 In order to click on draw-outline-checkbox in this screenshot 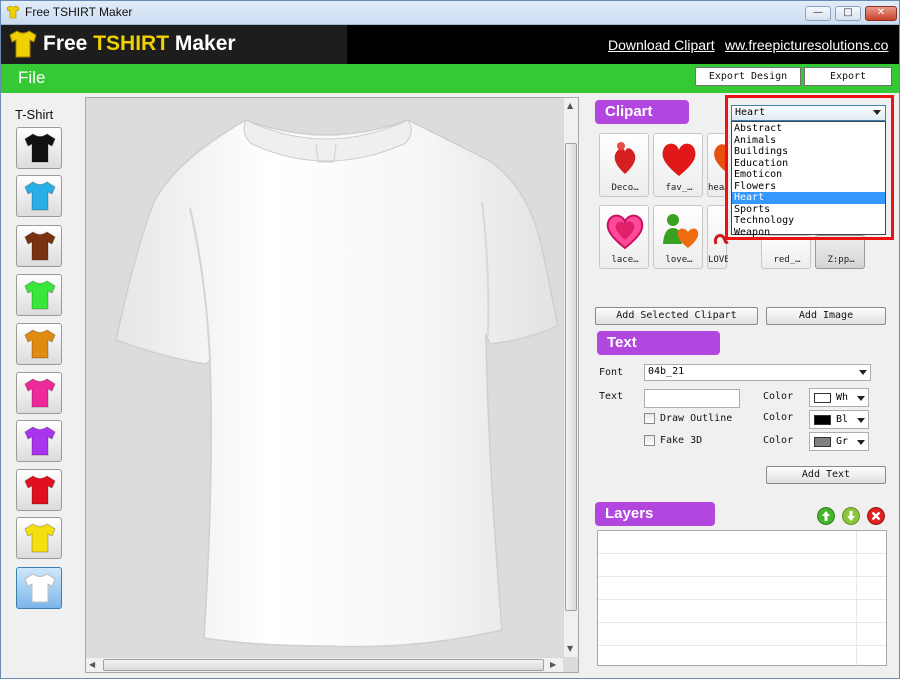, I will do `click(649, 418)`.